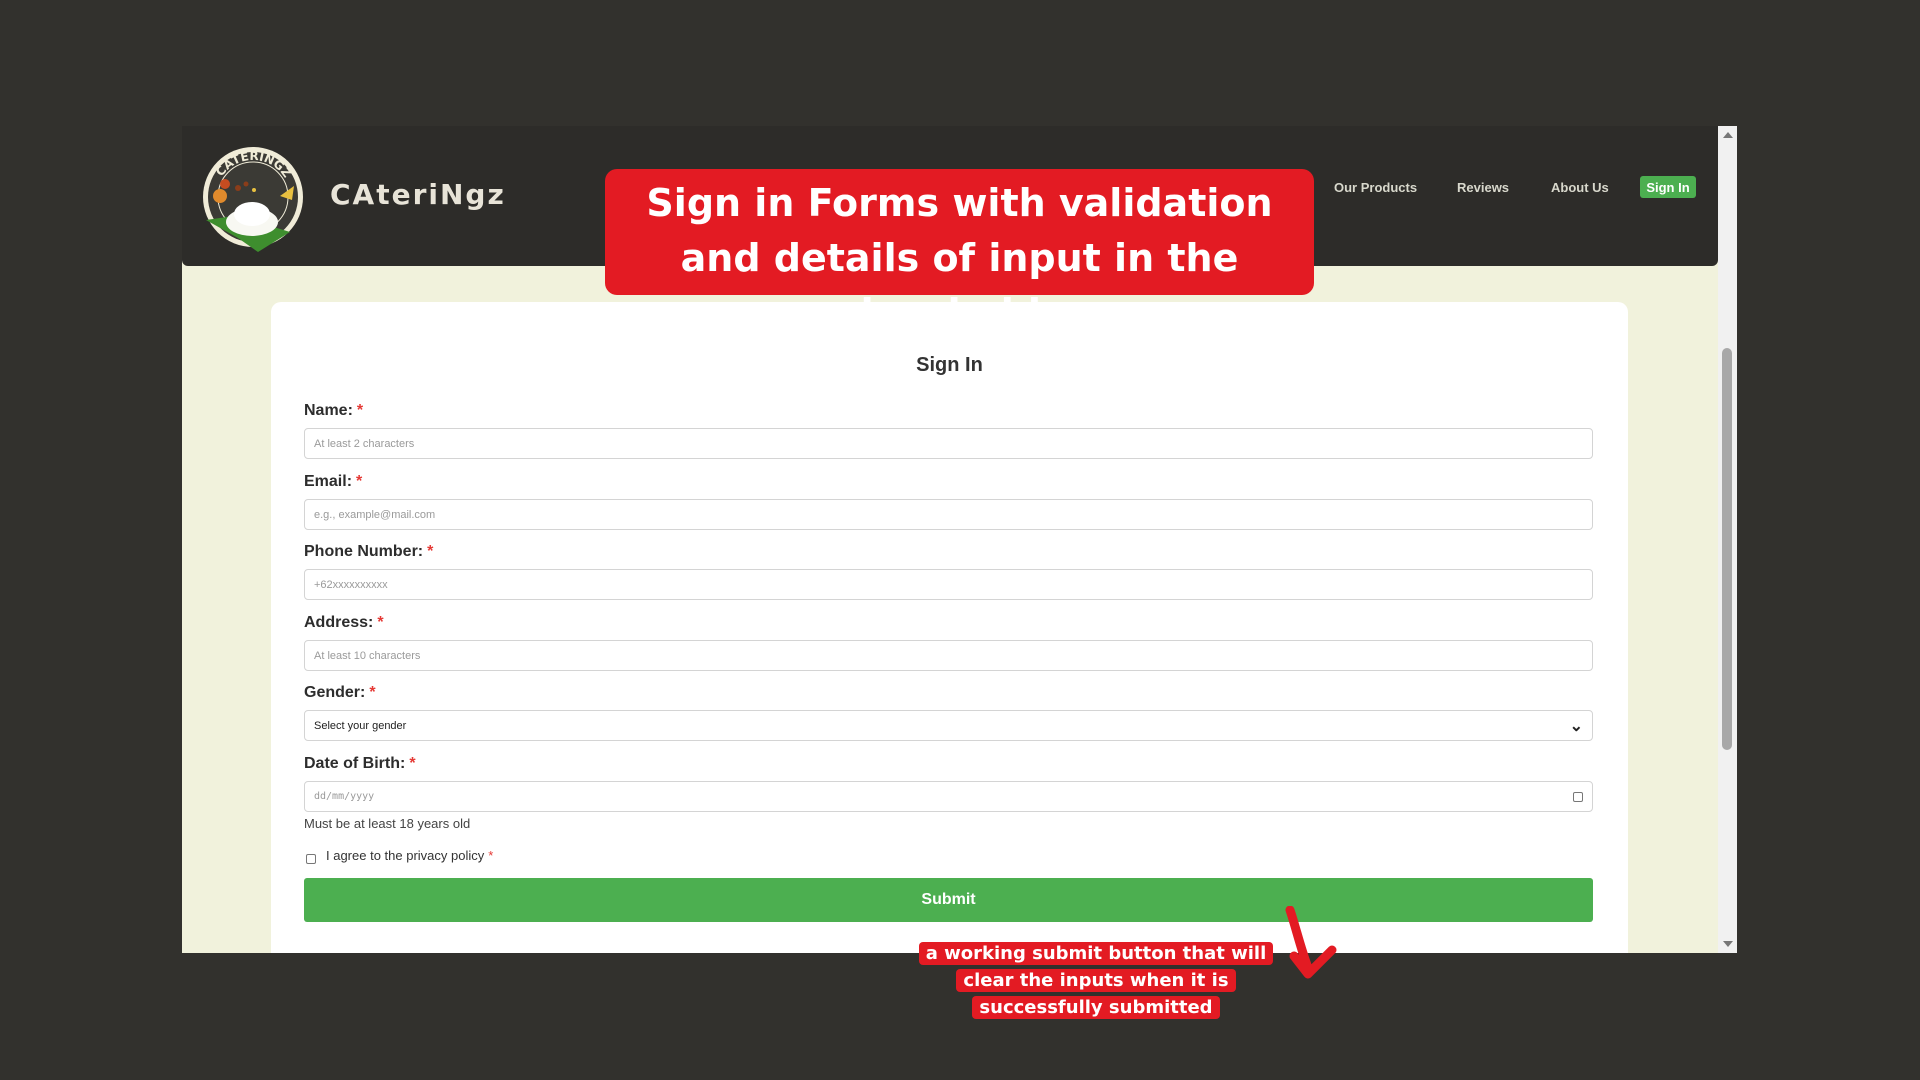  What do you see at coordinates (405, 855) in the screenshot?
I see `privacy-label-text: I agree to the privacy policy` at bounding box center [405, 855].